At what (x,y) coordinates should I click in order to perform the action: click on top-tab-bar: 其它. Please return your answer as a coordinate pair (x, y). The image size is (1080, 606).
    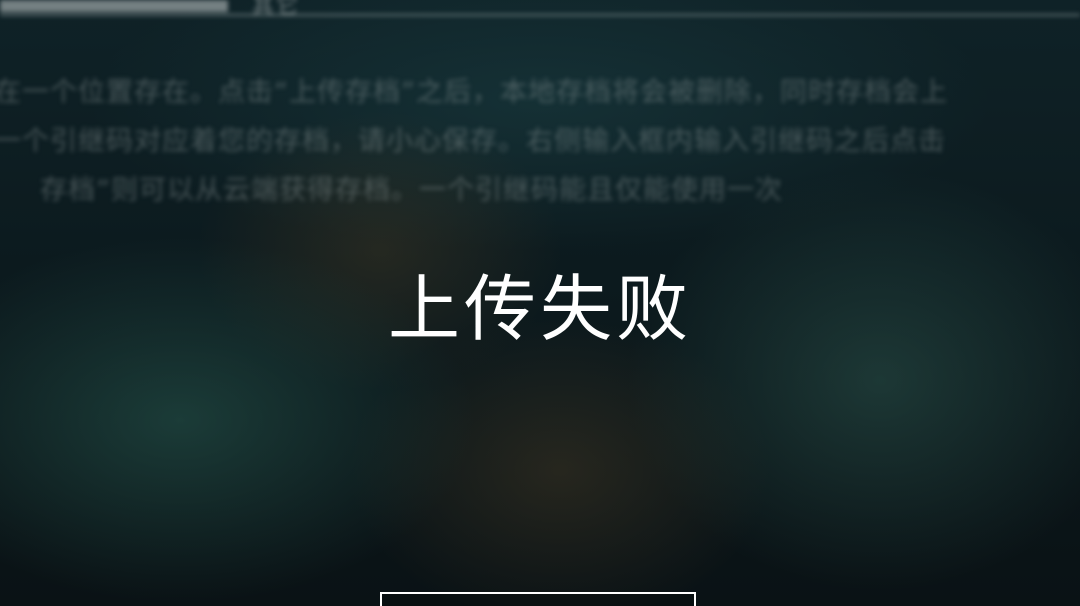
    Looking at the image, I should click on (540, 9).